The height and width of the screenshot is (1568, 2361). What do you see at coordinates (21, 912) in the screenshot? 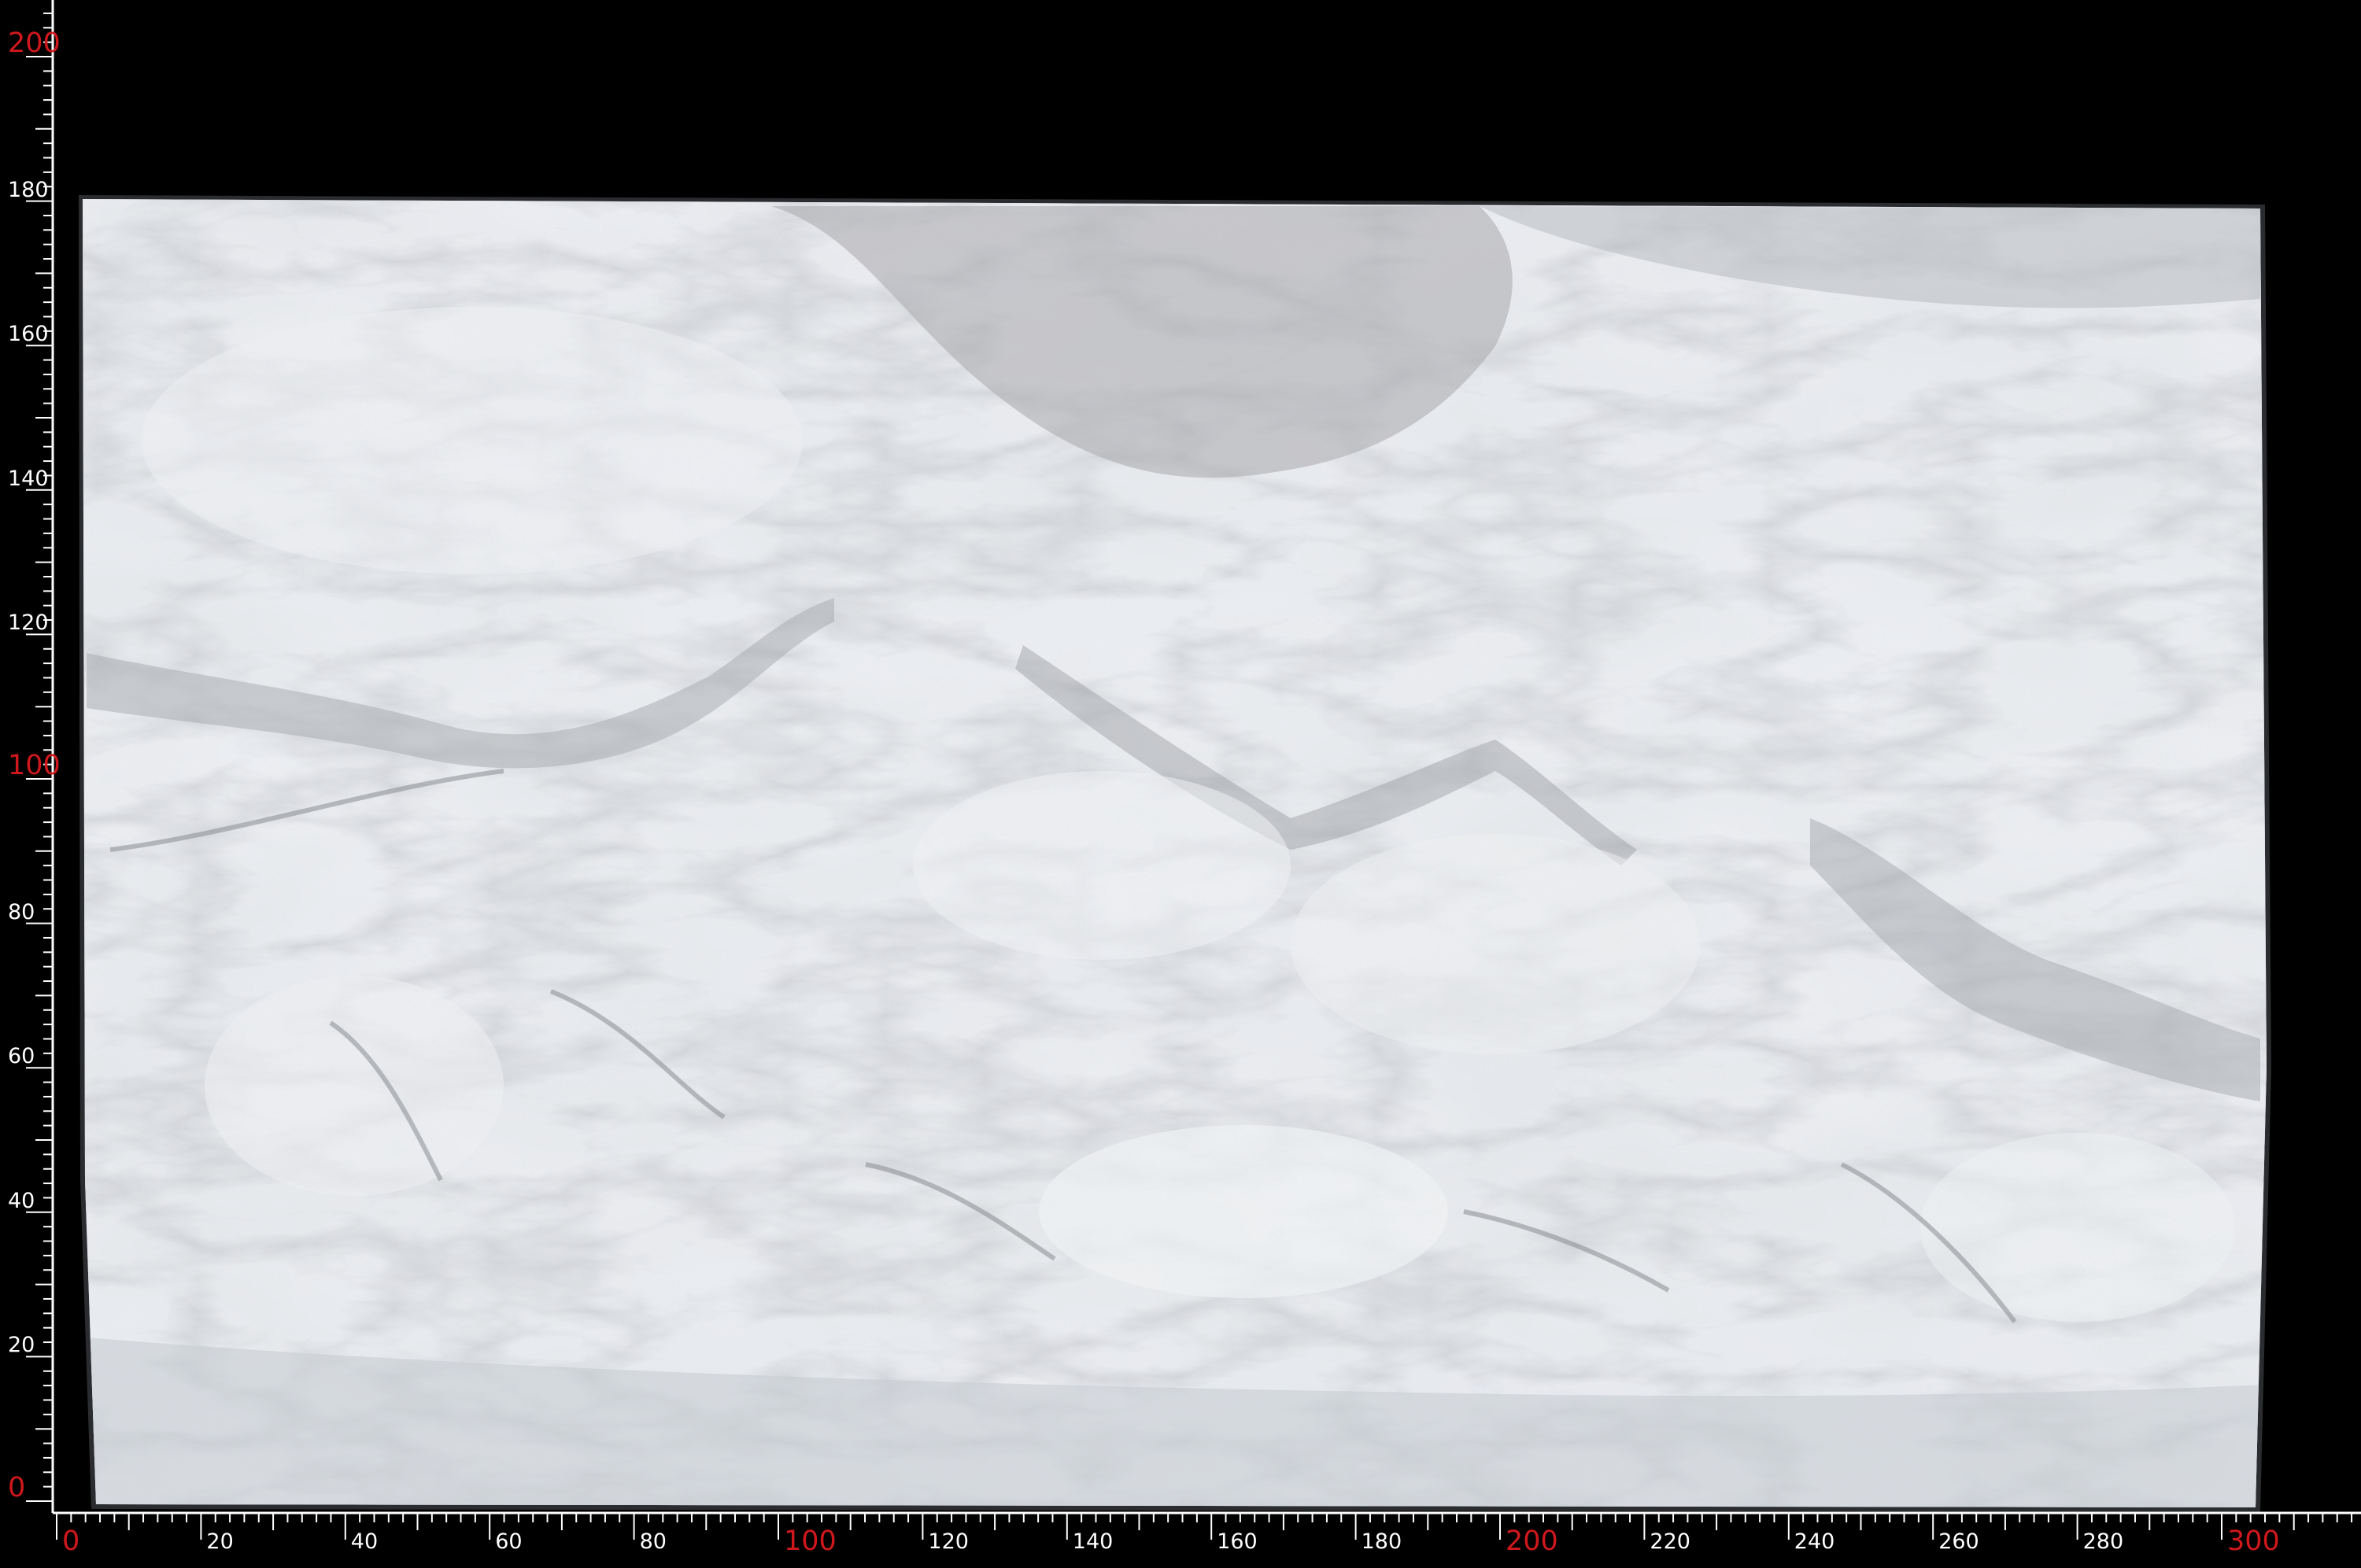
I see `y-tick-label: 80` at bounding box center [21, 912].